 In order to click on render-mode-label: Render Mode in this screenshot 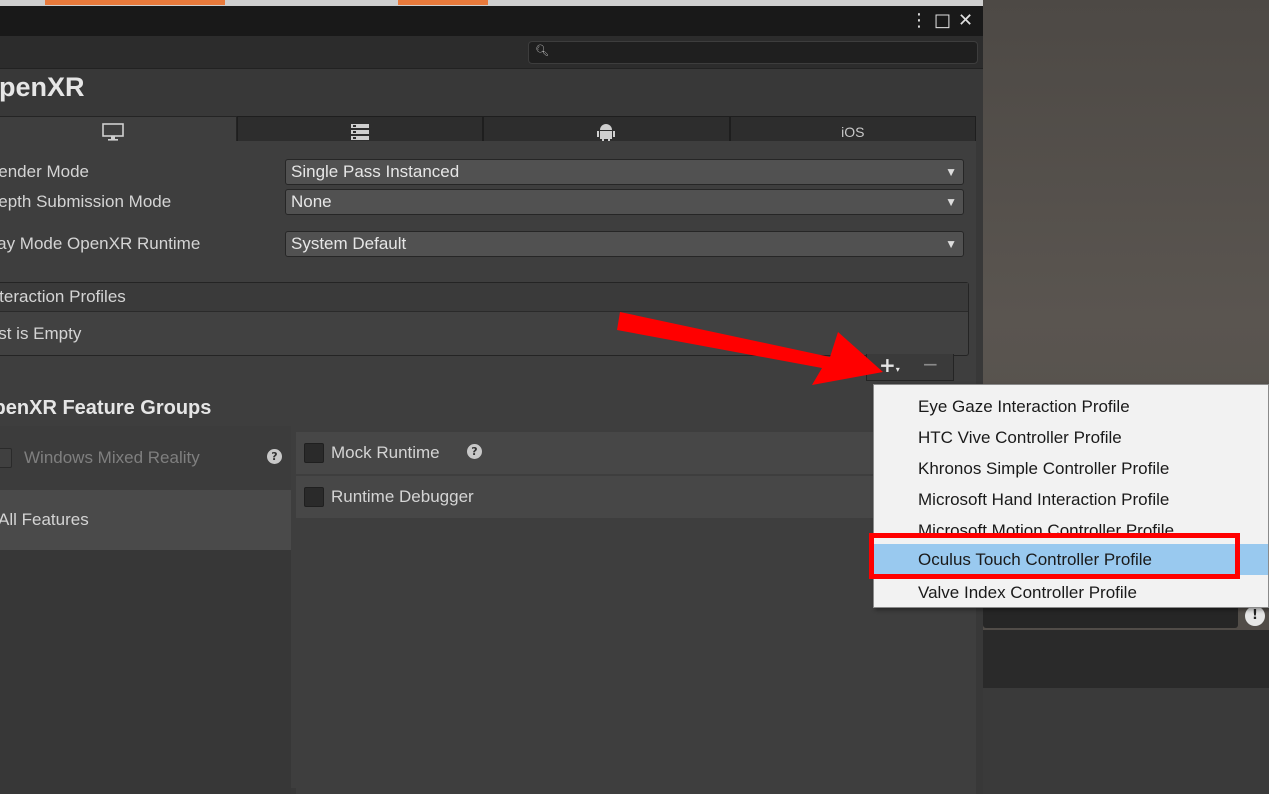, I will do `click(45, 171)`.